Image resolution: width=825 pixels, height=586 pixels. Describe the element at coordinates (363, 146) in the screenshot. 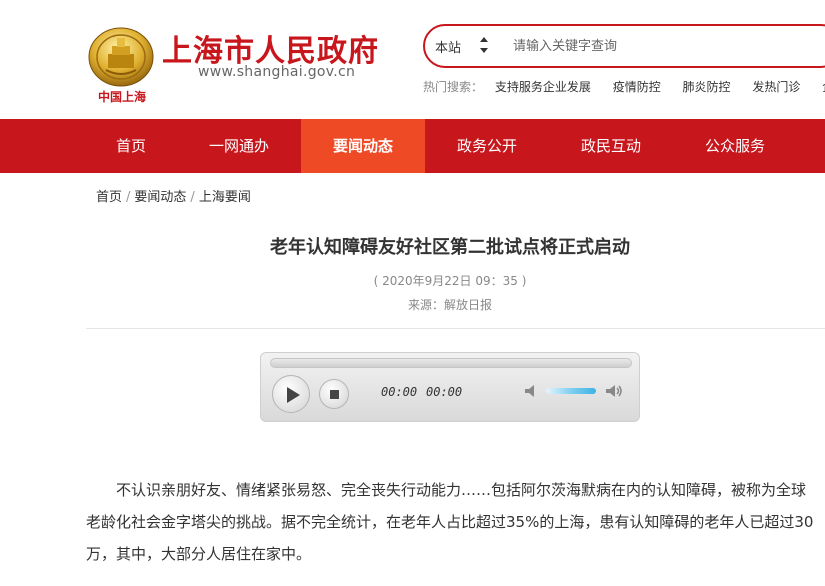

I see `nav-item-news: 要闻动态` at that location.